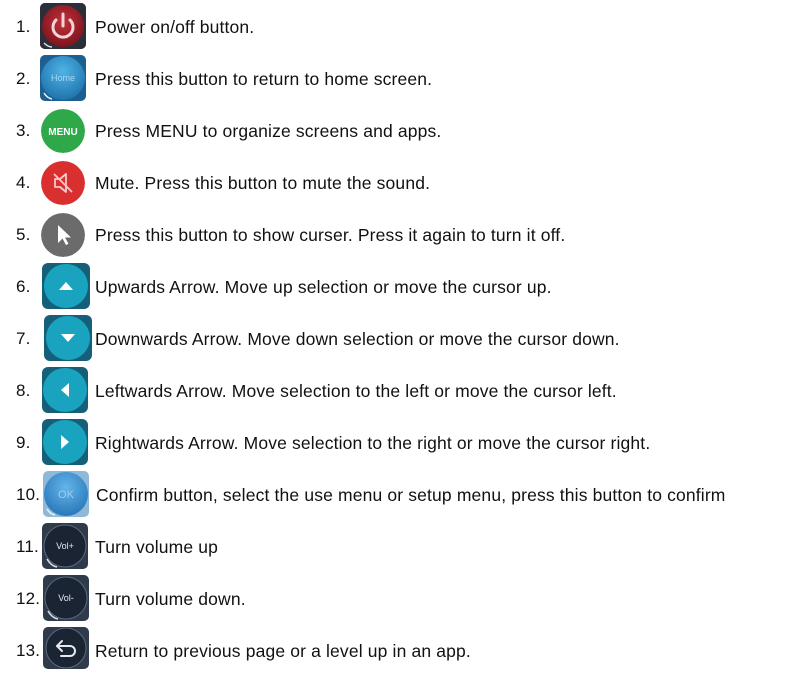  I want to click on item-description: Power on/off button., so click(175, 27).